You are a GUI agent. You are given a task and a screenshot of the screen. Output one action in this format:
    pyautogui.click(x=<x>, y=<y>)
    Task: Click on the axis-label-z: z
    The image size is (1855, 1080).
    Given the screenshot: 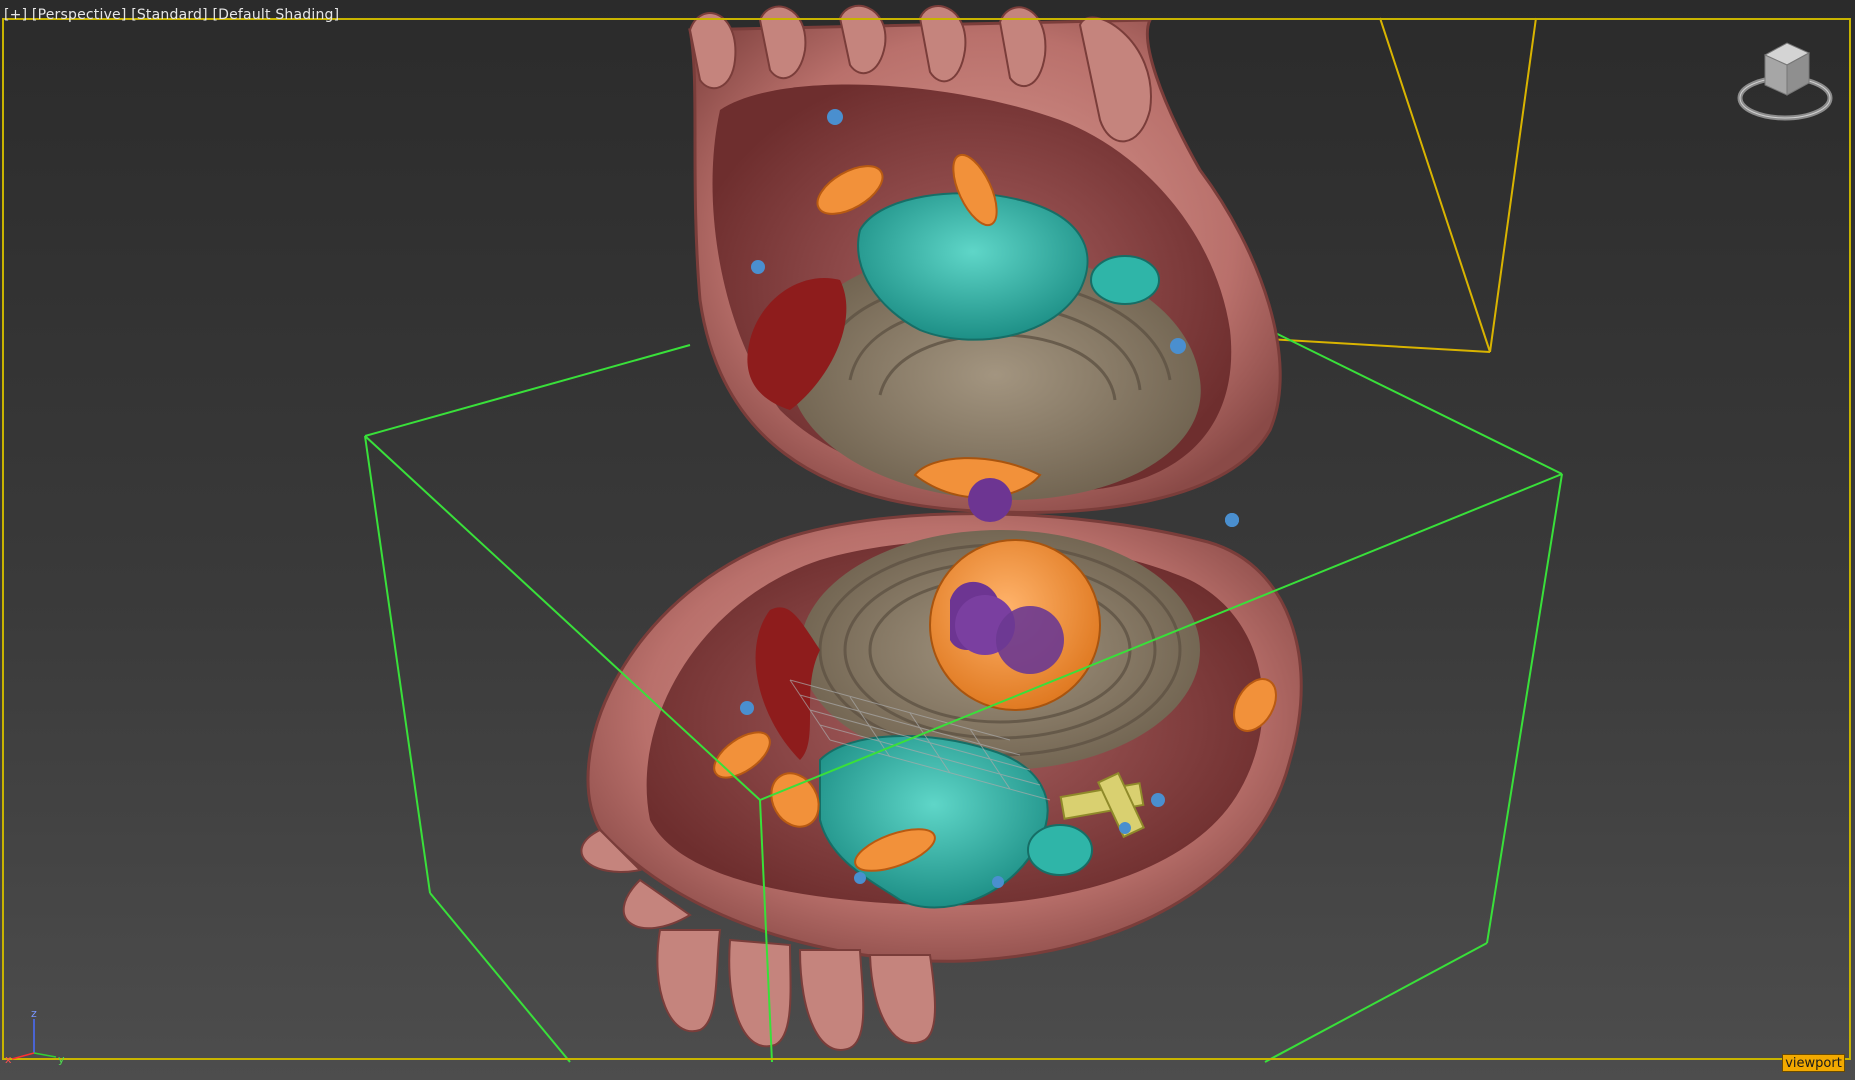 What is the action you would take?
    pyautogui.click(x=34, y=1013)
    